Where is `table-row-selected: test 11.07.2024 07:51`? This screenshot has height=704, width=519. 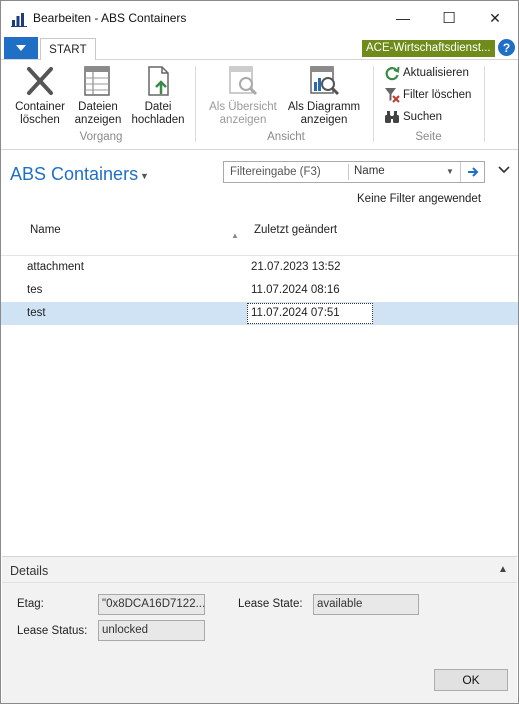 table-row-selected: test 11.07.2024 07:51 is located at coordinates (259, 313).